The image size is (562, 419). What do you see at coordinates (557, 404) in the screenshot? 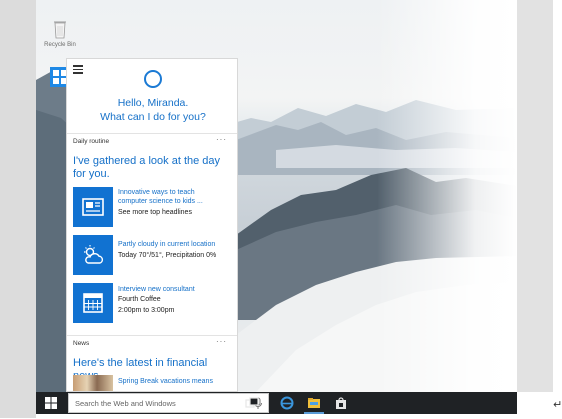
I see `return-mark: ↵` at bounding box center [557, 404].